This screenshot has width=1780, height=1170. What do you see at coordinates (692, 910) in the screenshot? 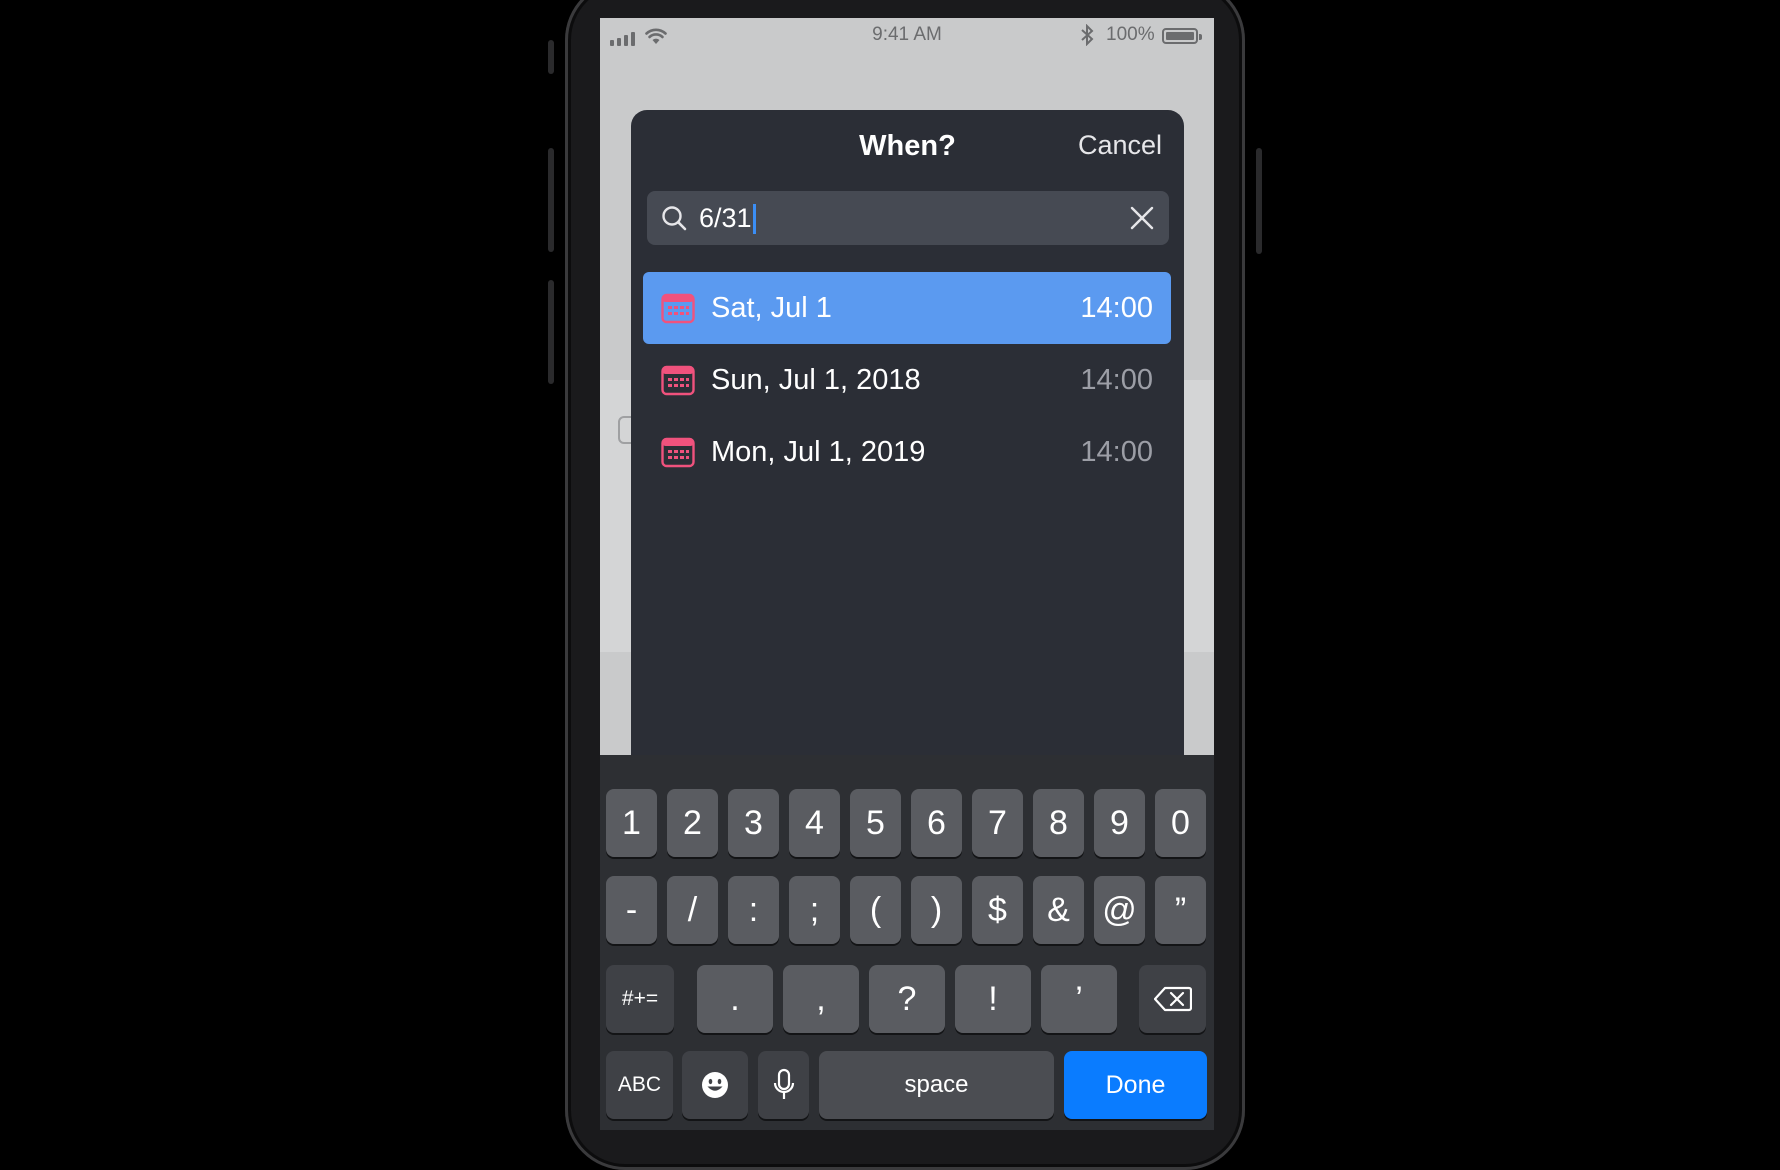
I see `key-slash: /` at bounding box center [692, 910].